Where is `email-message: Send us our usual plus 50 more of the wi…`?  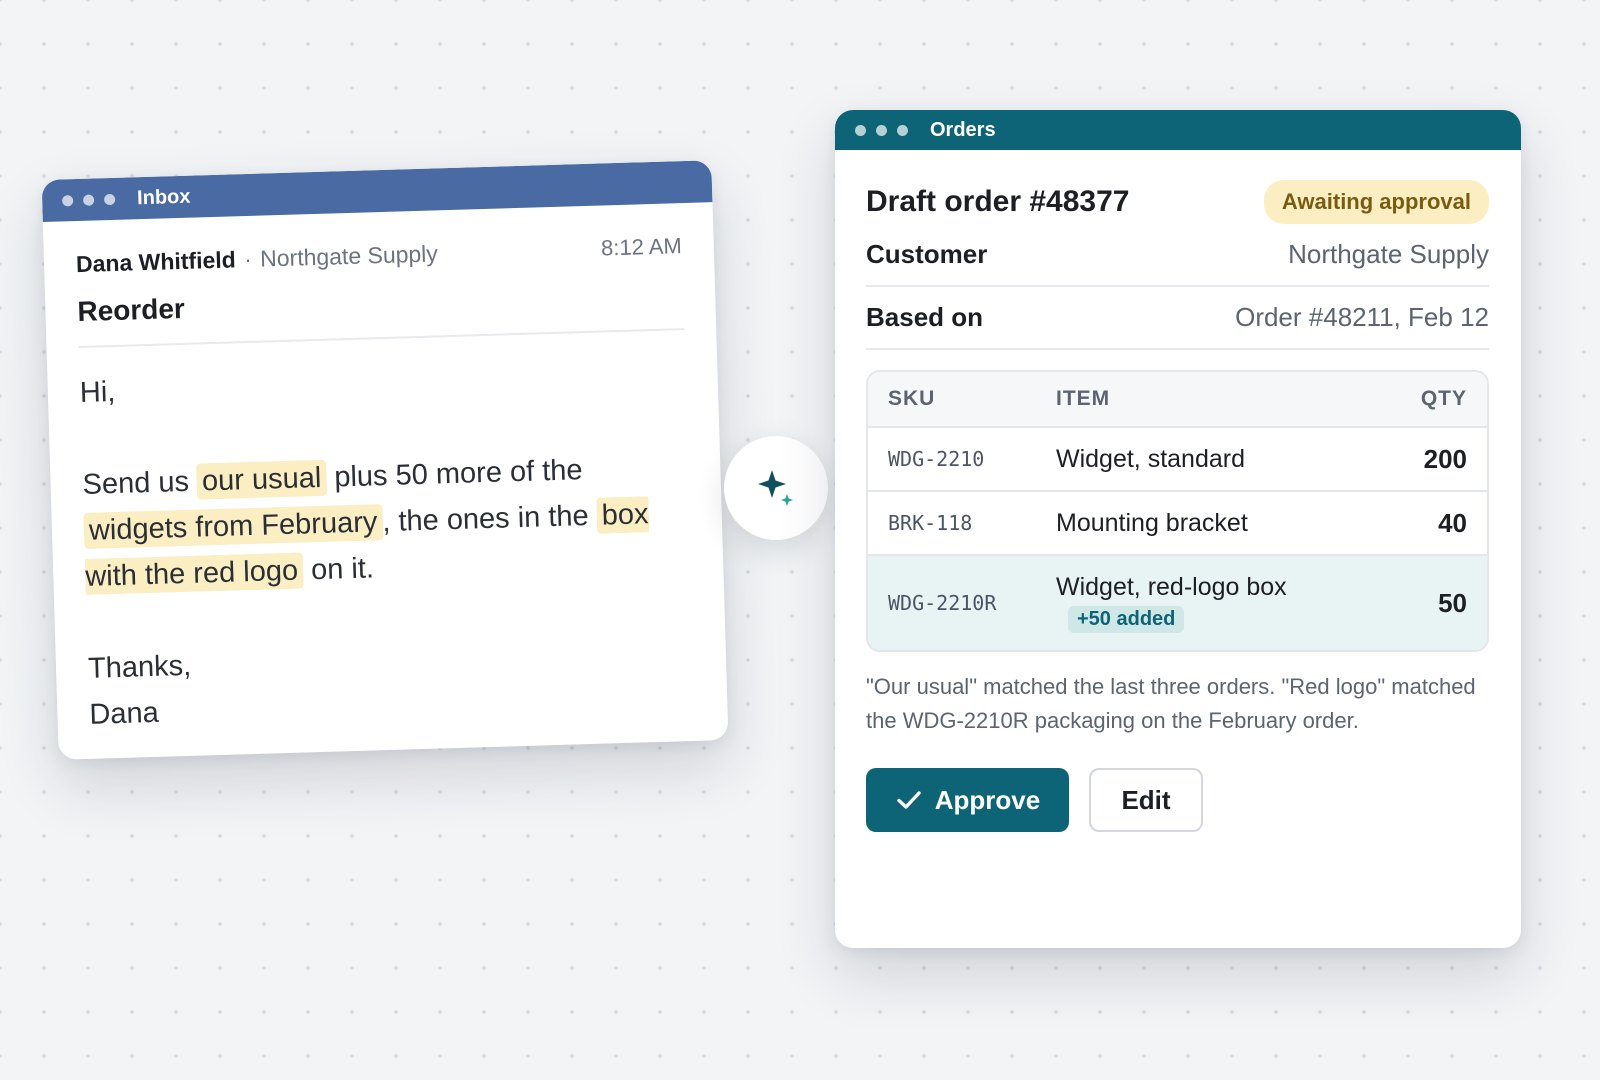 email-message: Send us our usual plus 50 more of the wi… is located at coordinates (387, 522).